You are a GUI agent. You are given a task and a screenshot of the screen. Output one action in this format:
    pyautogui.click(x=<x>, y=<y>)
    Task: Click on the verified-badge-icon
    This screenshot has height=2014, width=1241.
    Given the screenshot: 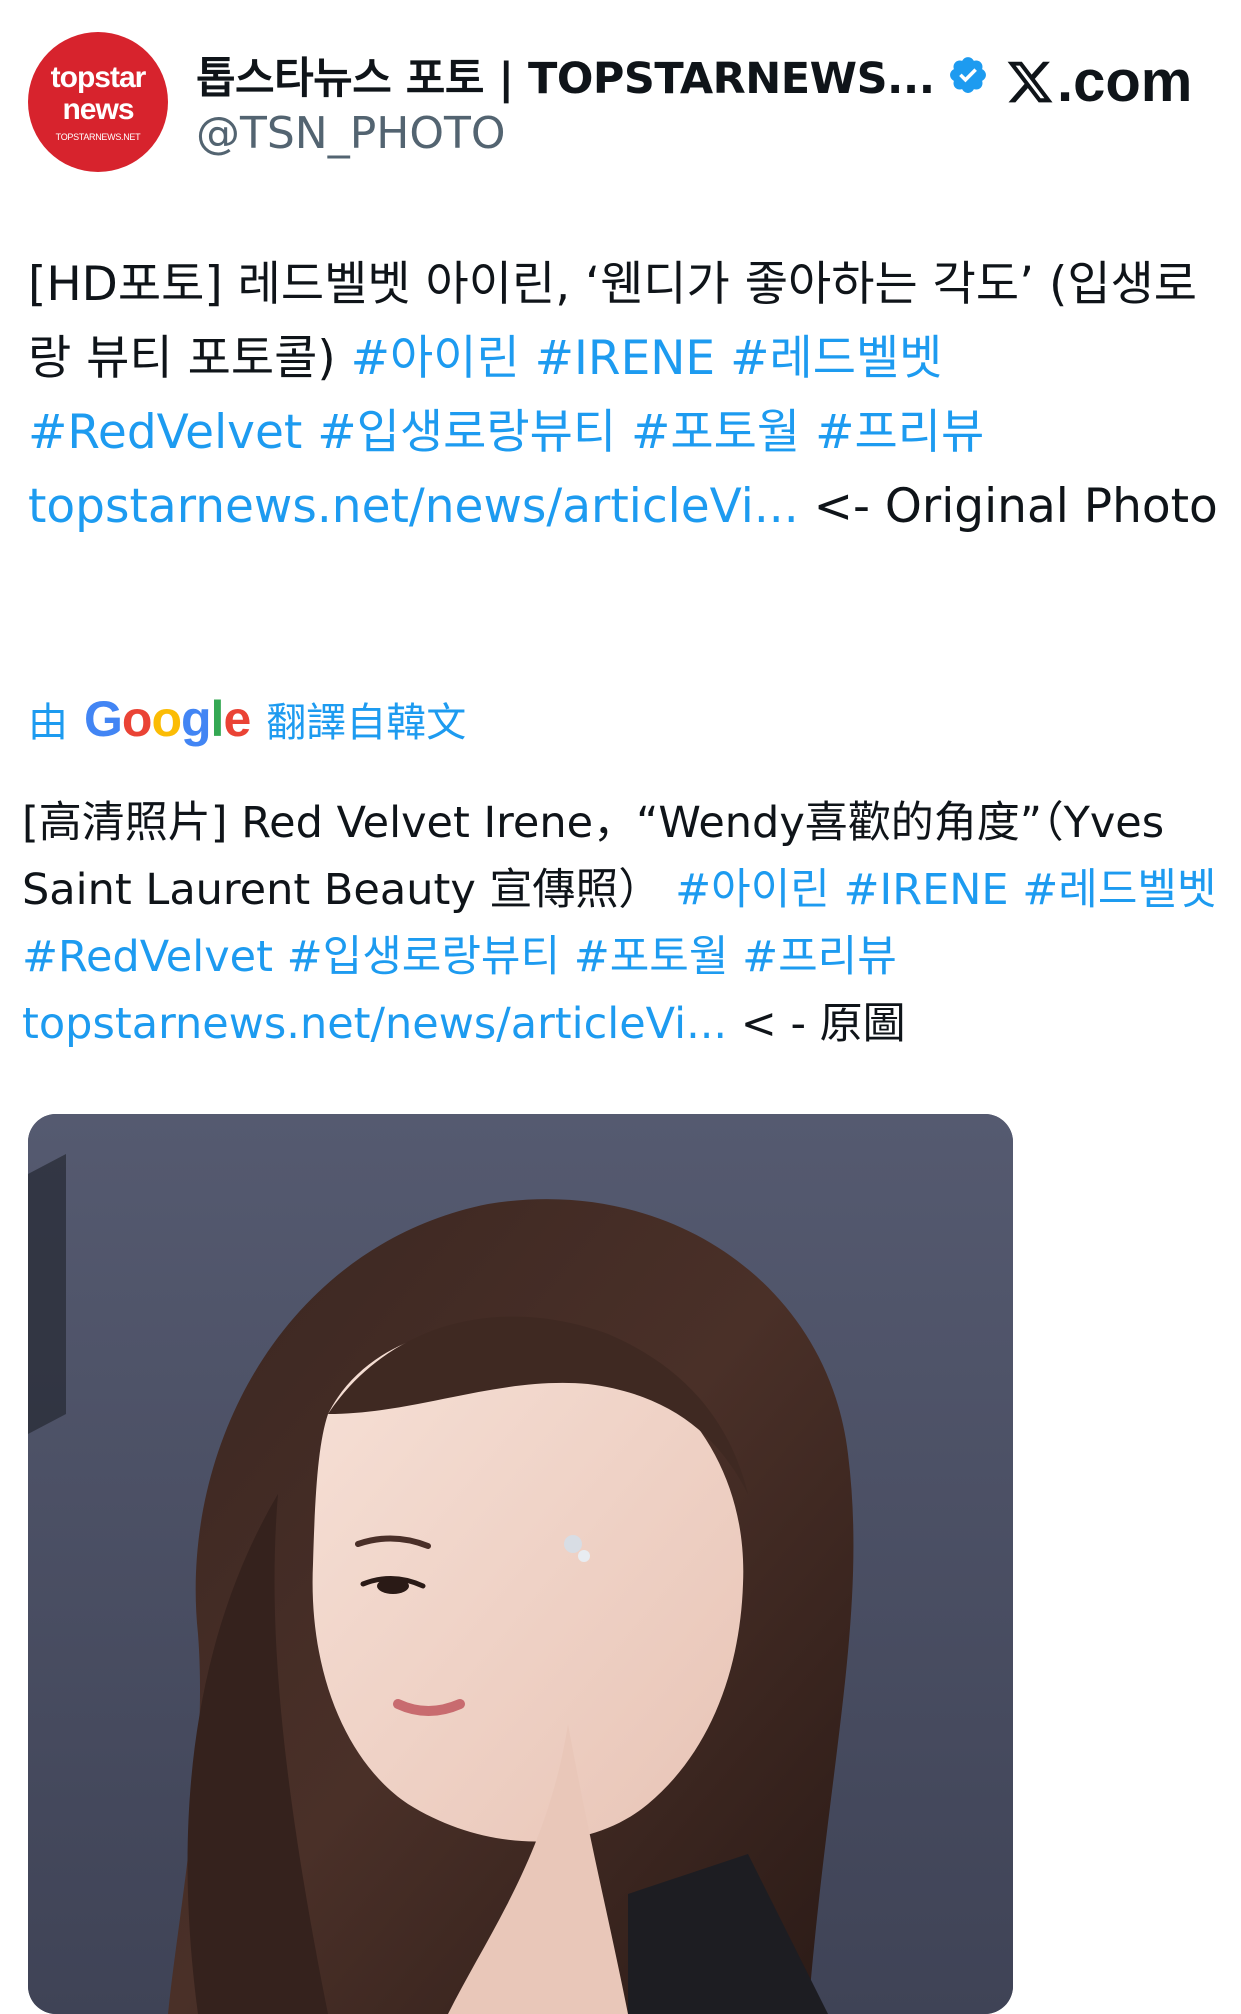 What is the action you would take?
    pyautogui.click(x=967, y=75)
    